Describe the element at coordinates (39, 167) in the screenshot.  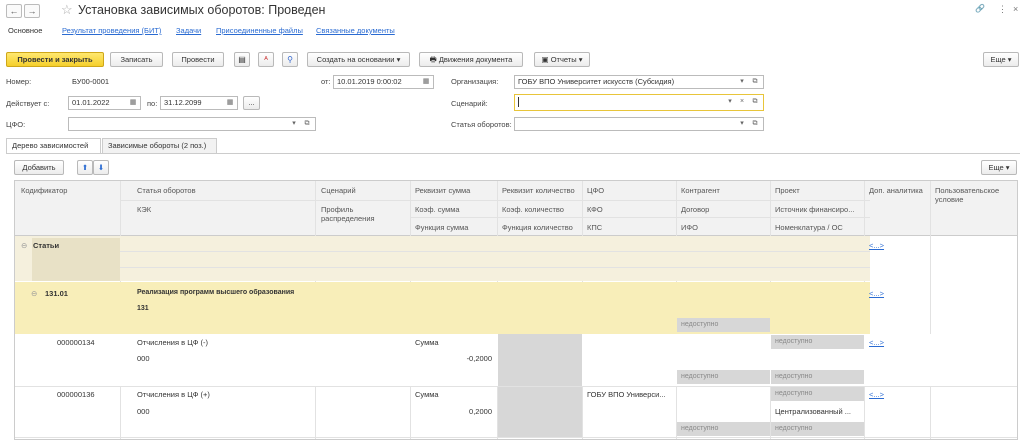
I see `add-row-button: Добавить` at that location.